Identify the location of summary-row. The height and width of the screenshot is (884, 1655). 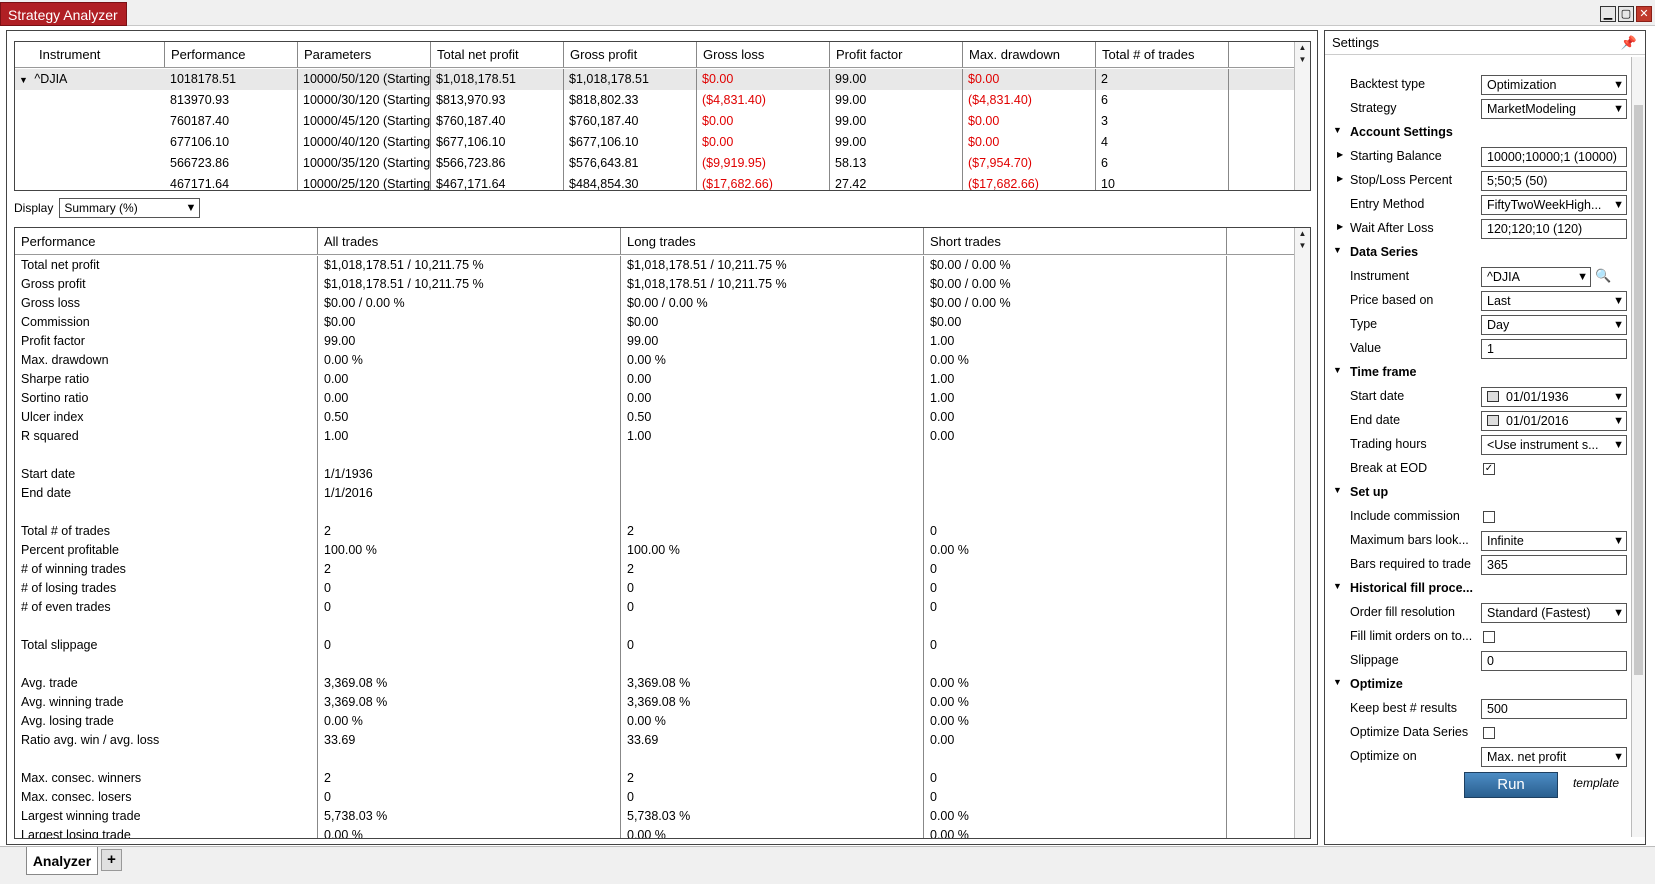
(655, 512).